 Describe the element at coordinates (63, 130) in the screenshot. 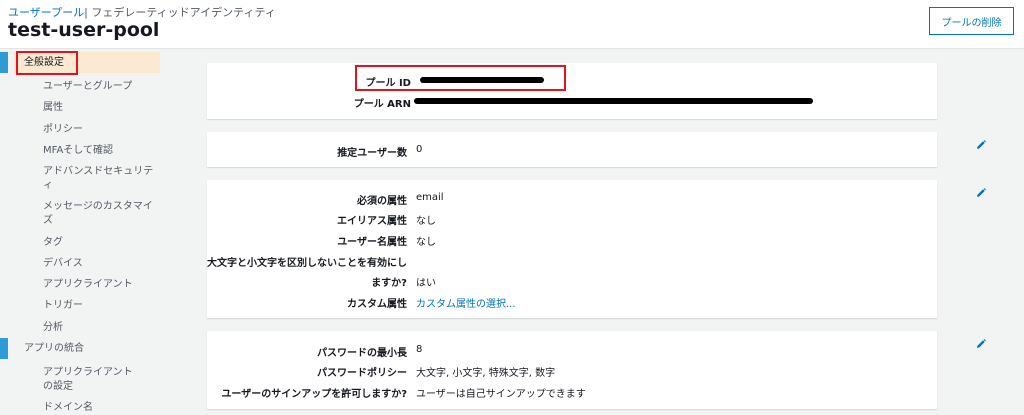

I see `sidebar-item-policies: ポリシー` at that location.